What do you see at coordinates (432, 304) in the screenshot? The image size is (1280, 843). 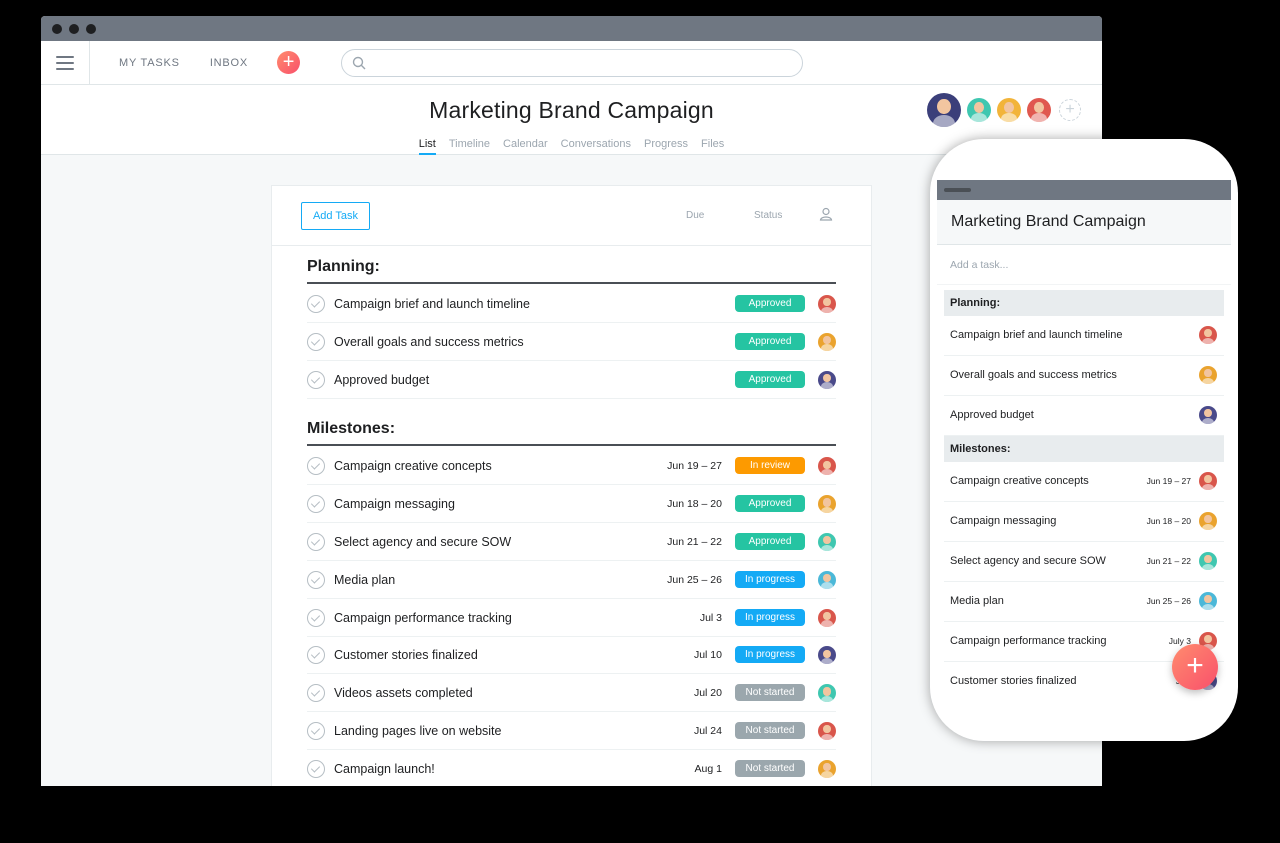 I see `task-name: Campaign brief and launch timeline` at bounding box center [432, 304].